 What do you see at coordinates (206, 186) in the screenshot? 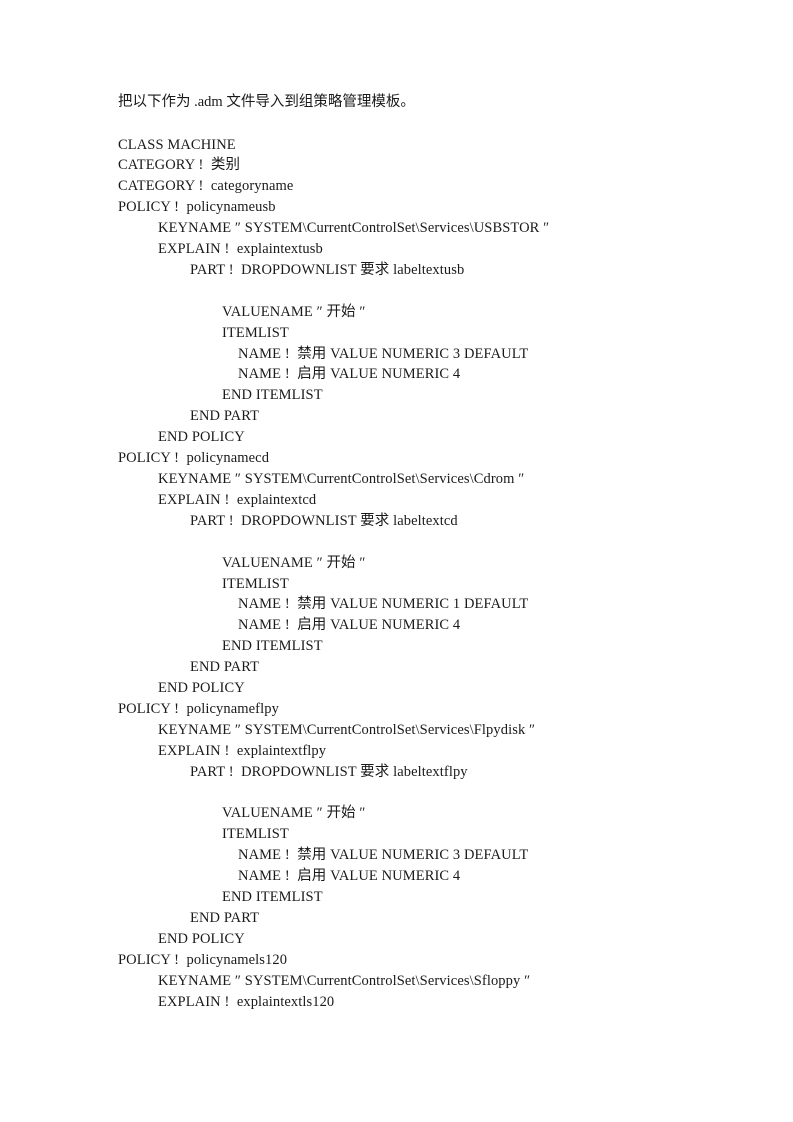
I see `code-line: CATEGORY ! categoryname` at bounding box center [206, 186].